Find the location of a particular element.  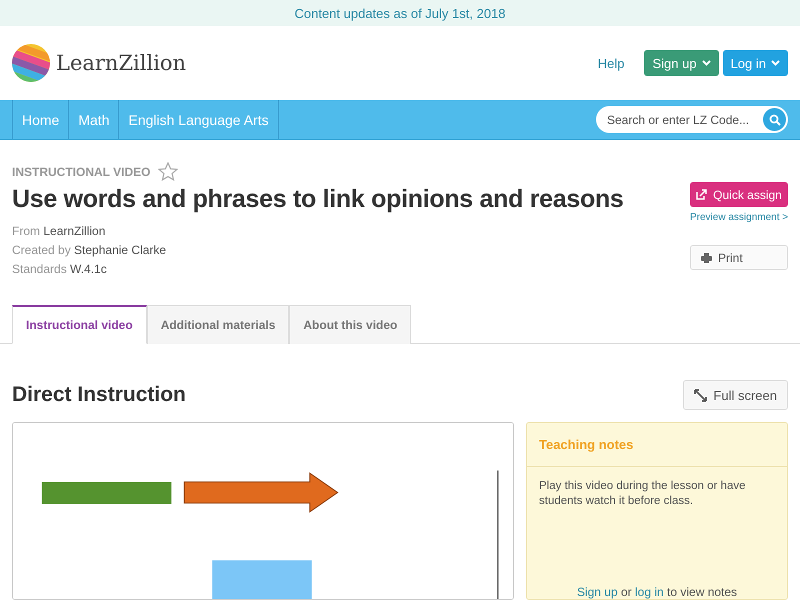

notes-link: log in is located at coordinates (649, 592).